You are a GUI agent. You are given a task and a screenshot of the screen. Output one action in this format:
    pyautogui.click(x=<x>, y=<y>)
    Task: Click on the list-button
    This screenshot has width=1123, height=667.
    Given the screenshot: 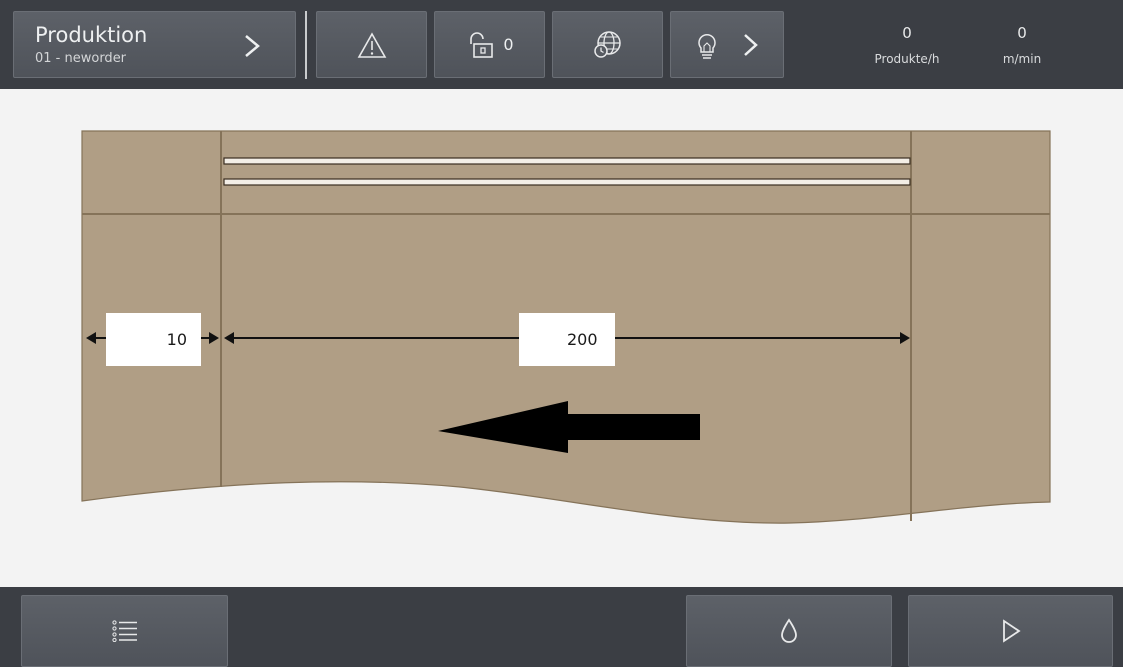 What is the action you would take?
    pyautogui.click(x=124, y=631)
    